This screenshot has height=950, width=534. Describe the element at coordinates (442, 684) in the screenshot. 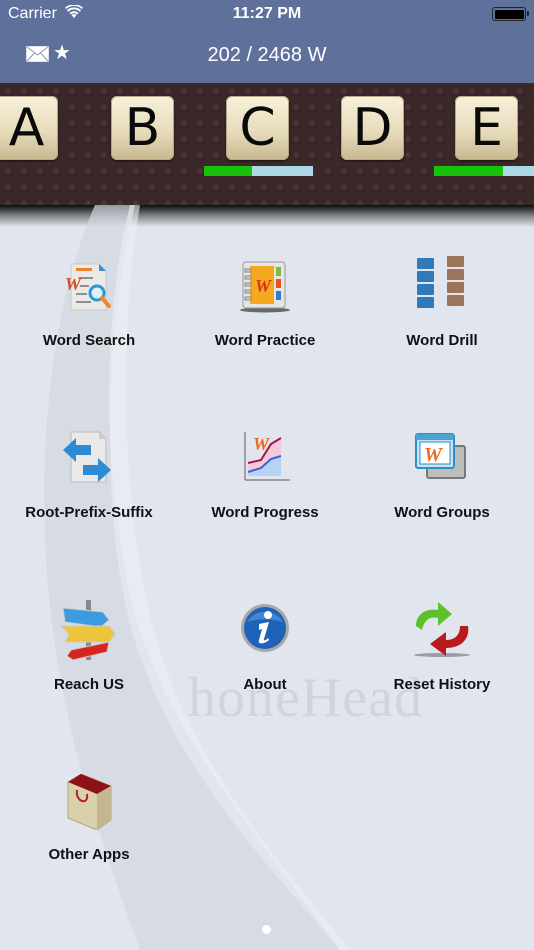

I see `menu-label: Reset History` at that location.